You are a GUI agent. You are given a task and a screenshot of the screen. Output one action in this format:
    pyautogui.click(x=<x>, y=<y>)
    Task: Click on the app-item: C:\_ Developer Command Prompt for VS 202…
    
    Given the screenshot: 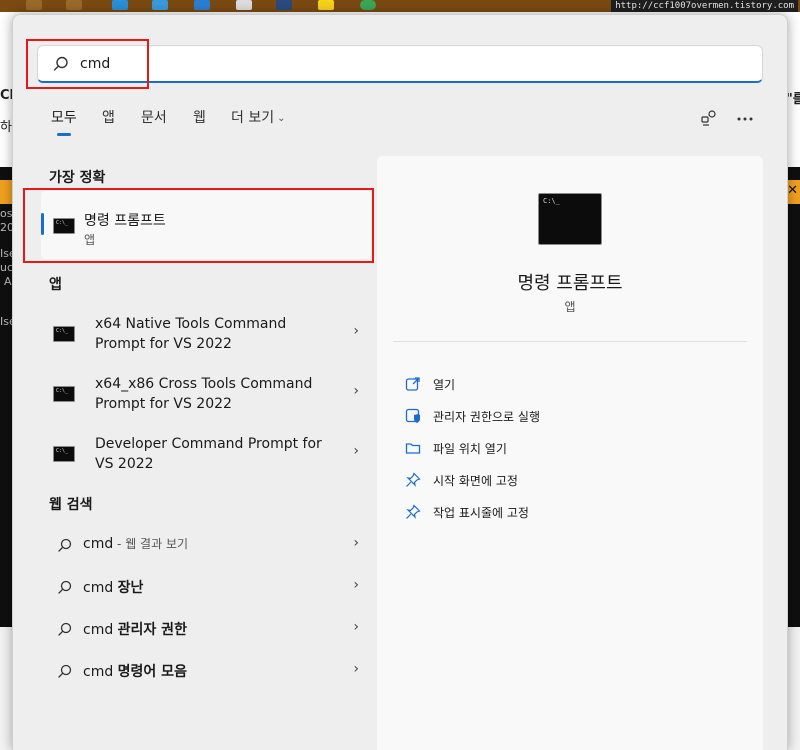 What is the action you would take?
    pyautogui.click(x=206, y=455)
    